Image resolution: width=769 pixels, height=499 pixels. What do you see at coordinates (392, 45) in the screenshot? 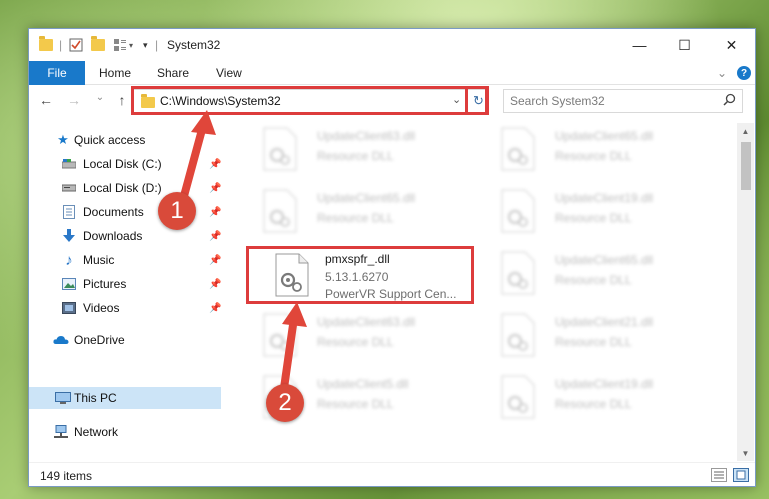
I see `title-bar: | ▾ ▾ | System32 — ☐ ✕` at bounding box center [392, 45].